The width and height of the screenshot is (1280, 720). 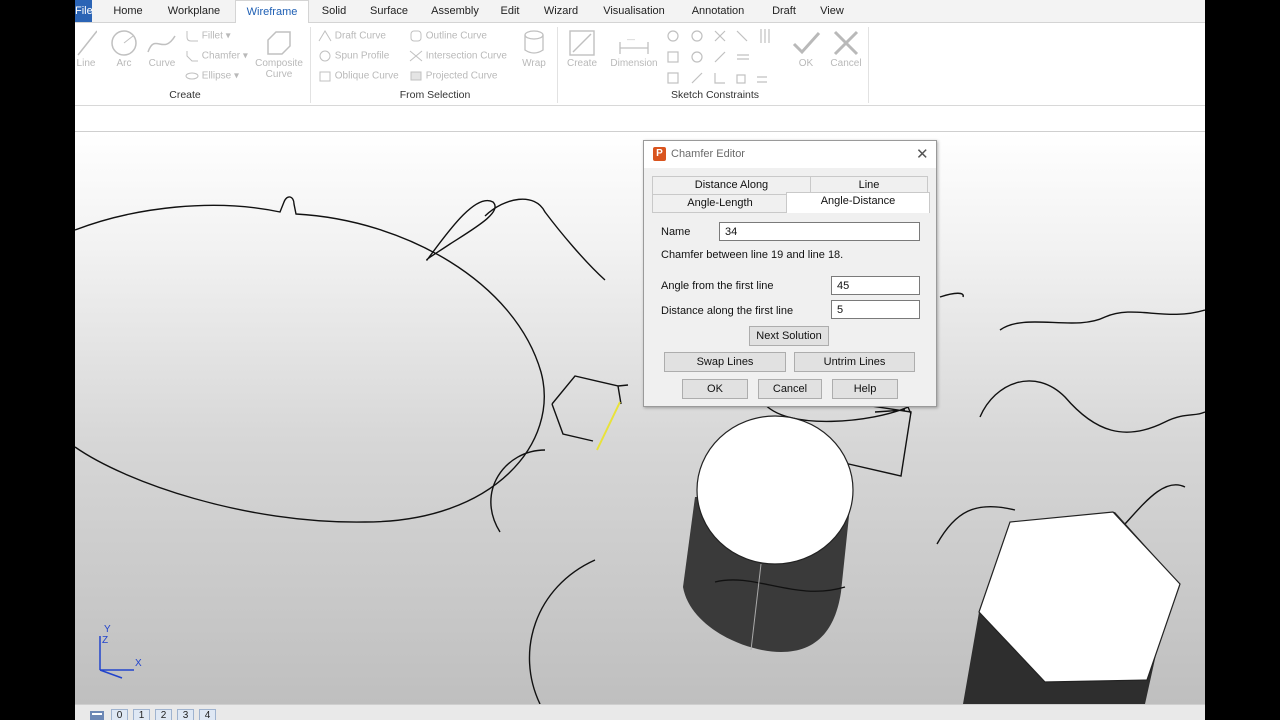 I want to click on intersection-curve-icon, so click(x=416, y=56).